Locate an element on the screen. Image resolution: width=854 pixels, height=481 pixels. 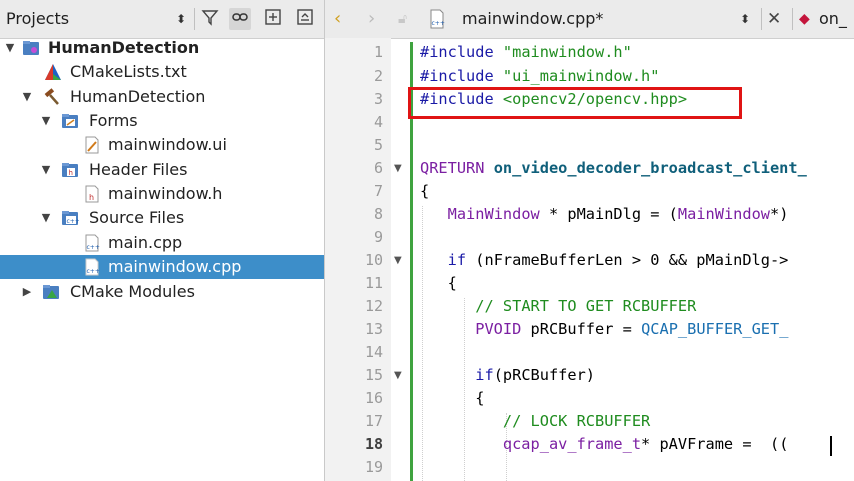
annotation-highlight-box is located at coordinates (575, 103).